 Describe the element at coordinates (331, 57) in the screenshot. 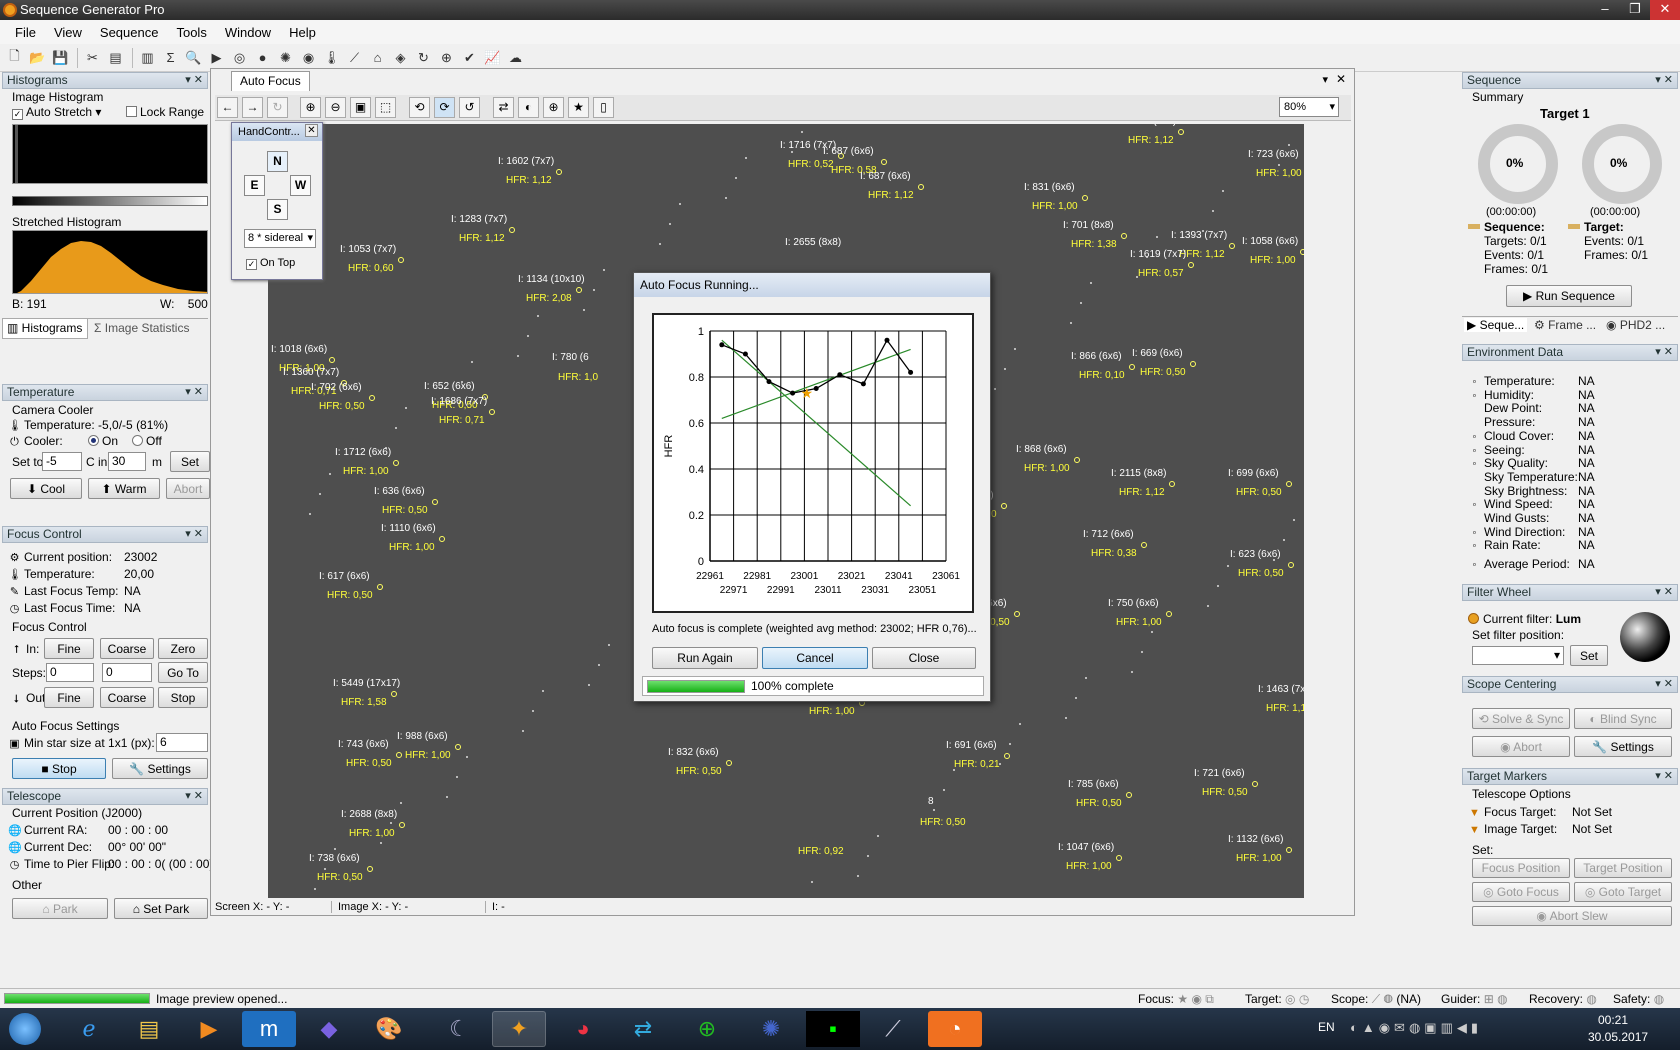

I see `thermometer-icon: 🌡` at that location.